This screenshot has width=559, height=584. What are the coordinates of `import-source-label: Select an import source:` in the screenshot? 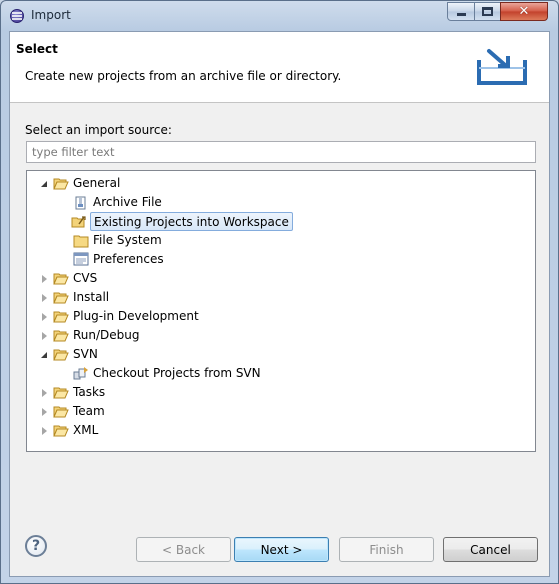 It's located at (98, 130).